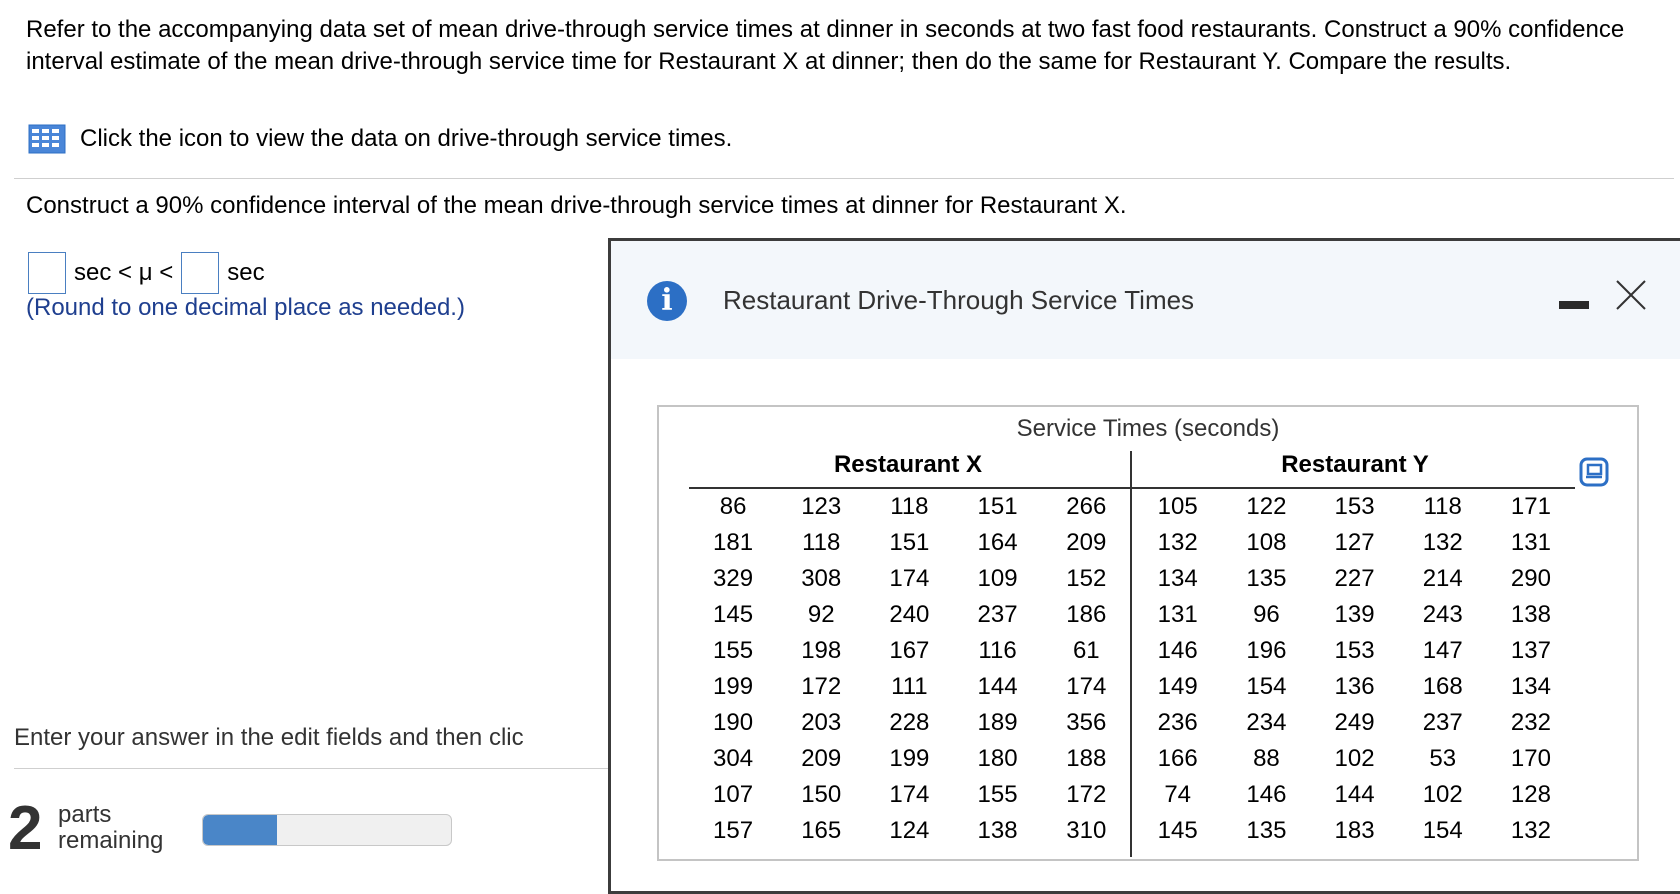 Image resolution: width=1680 pixels, height=894 pixels. What do you see at coordinates (47, 273) in the screenshot?
I see `lower-bound-input` at bounding box center [47, 273].